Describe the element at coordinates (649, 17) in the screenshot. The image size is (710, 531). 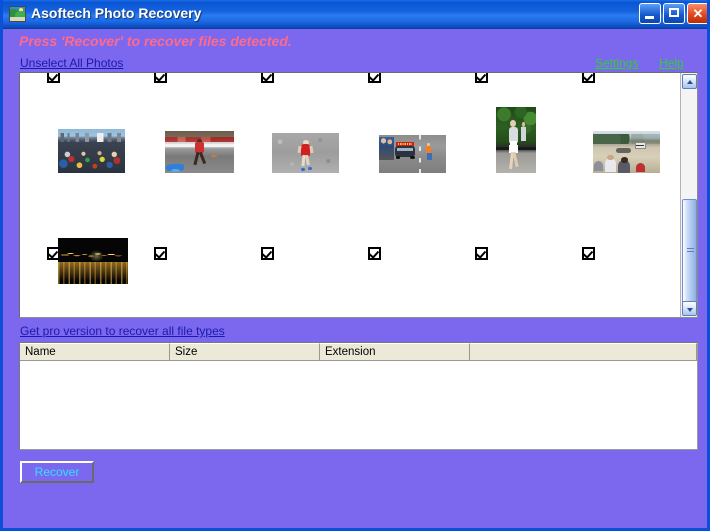
I see `minimize-icon` at that location.